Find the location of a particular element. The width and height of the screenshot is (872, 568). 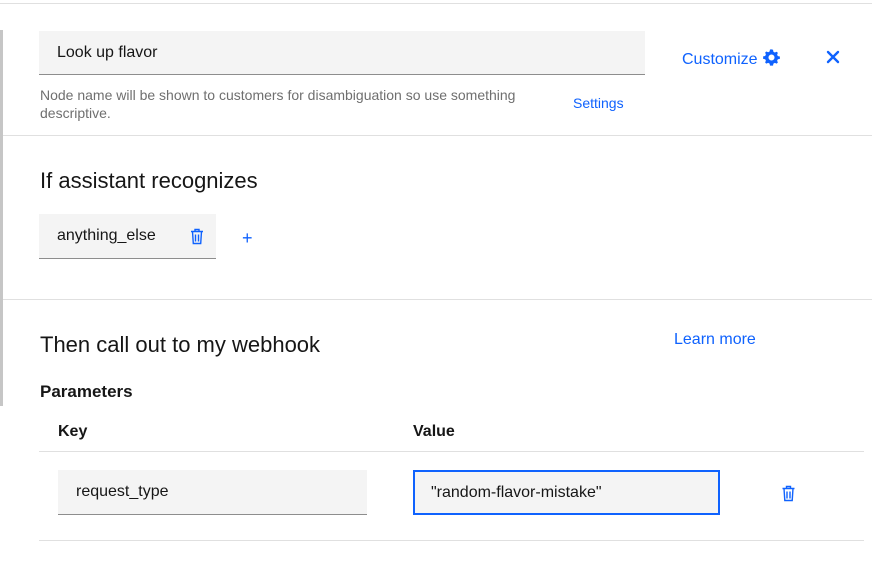

customize-label: Customize is located at coordinates (720, 59).